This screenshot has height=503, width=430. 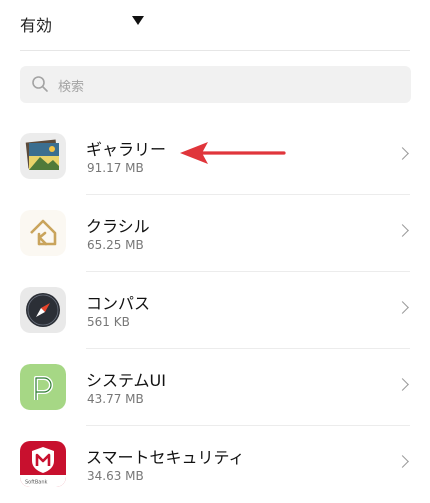 I want to click on smart-security-icon: SoftBank, so click(x=43, y=464).